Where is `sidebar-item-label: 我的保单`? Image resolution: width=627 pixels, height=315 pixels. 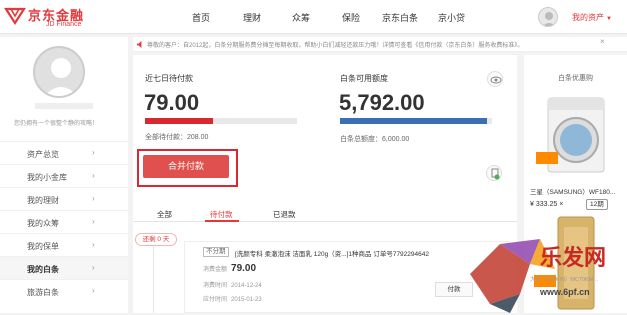
sidebar-item-label: 我的保单 is located at coordinates (43, 246).